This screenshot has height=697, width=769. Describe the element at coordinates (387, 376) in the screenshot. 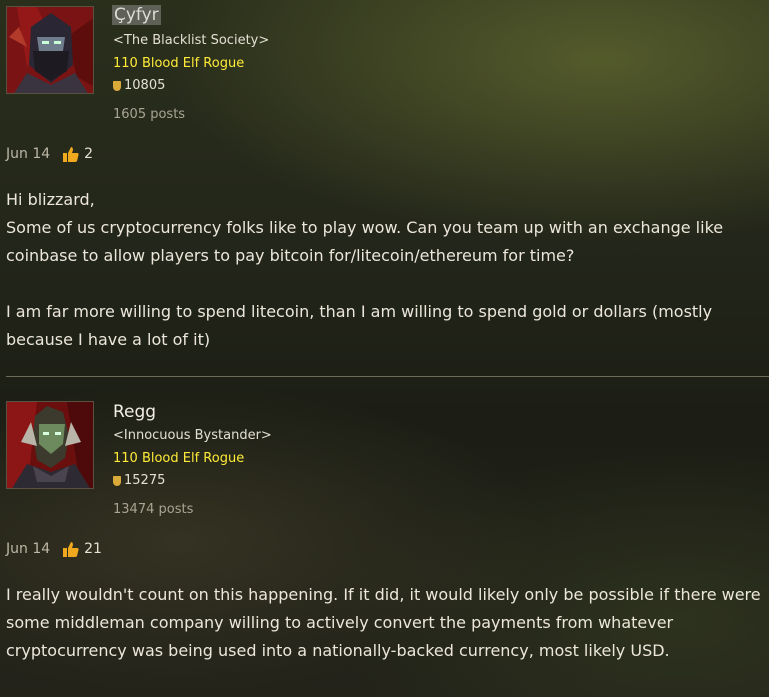

I see `post-divider` at that location.